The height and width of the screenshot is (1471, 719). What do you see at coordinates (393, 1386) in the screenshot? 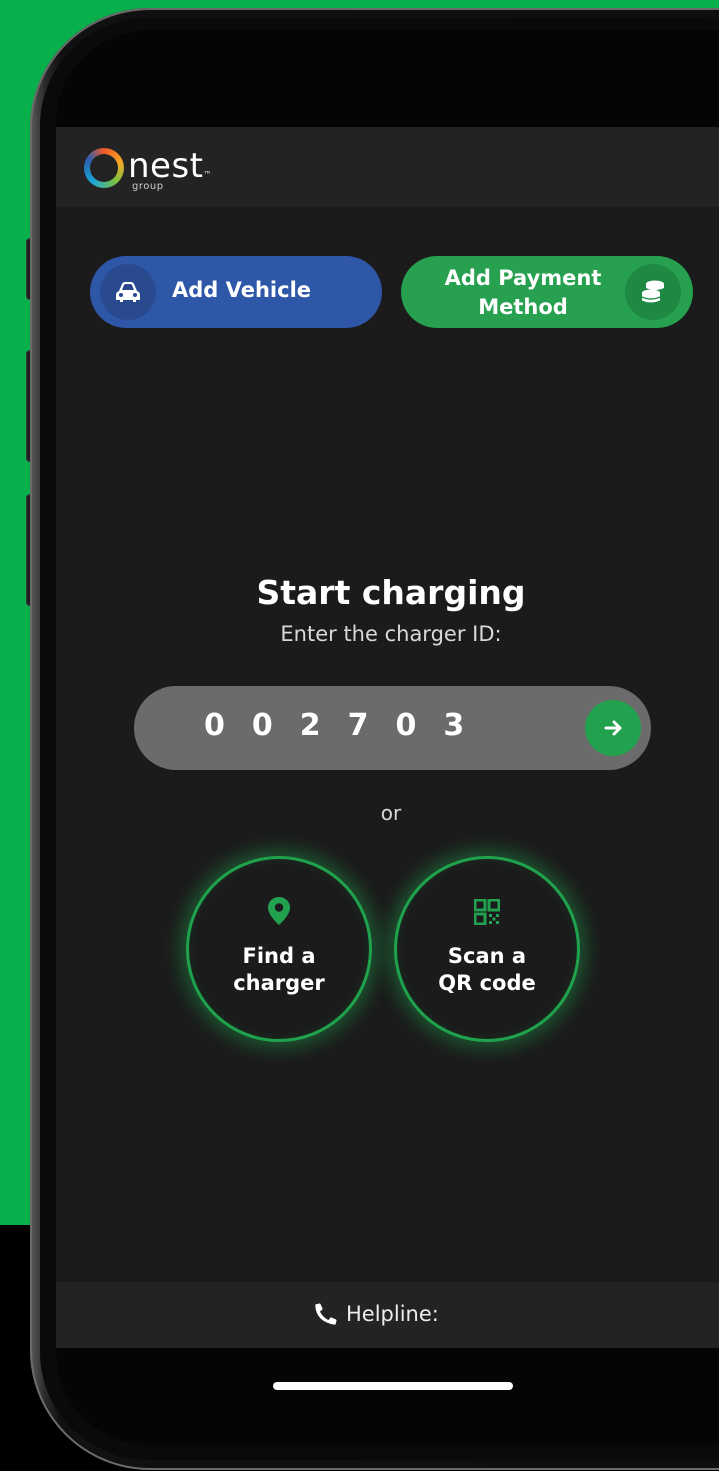
I see `home-indicator` at bounding box center [393, 1386].